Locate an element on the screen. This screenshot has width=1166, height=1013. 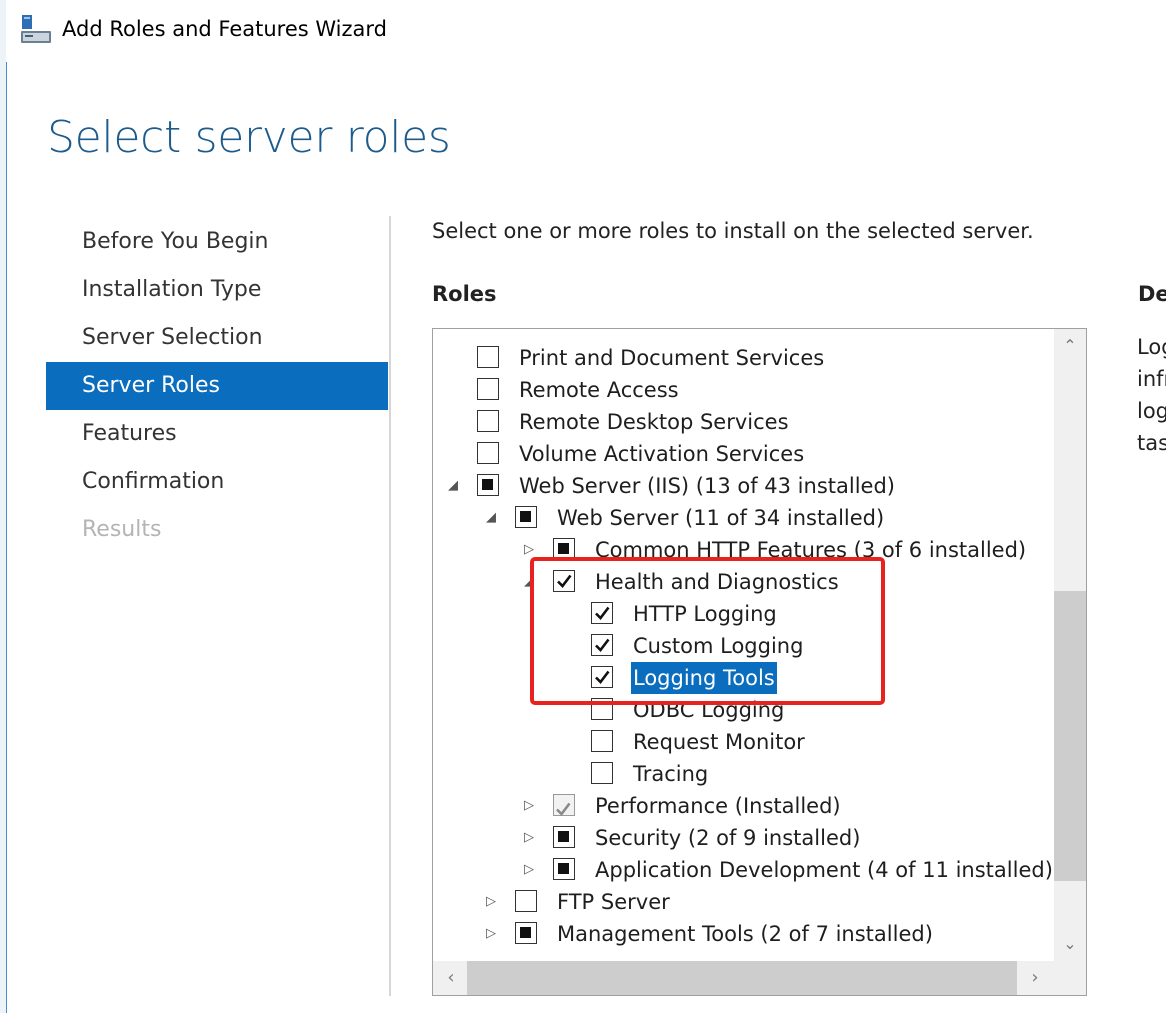
checkmark-icon is located at coordinates (563, 809).